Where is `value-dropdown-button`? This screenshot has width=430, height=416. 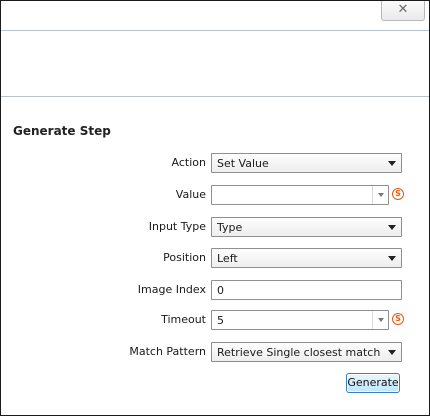
value-dropdown-button is located at coordinates (380, 195).